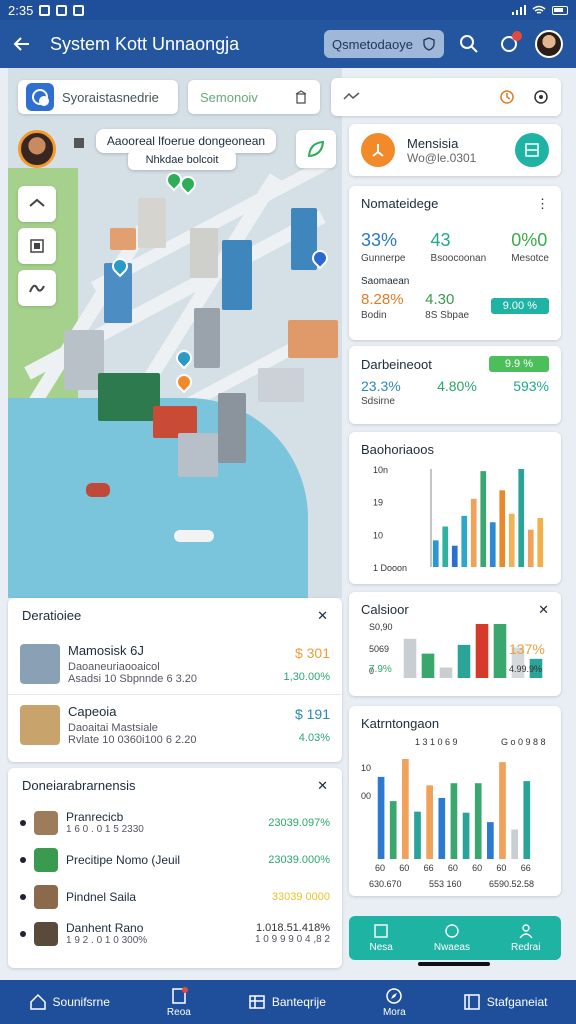 This screenshot has height=1024, width=576. Describe the element at coordinates (381, 386) in the screenshot. I see `stat-value: 23.3%` at that location.